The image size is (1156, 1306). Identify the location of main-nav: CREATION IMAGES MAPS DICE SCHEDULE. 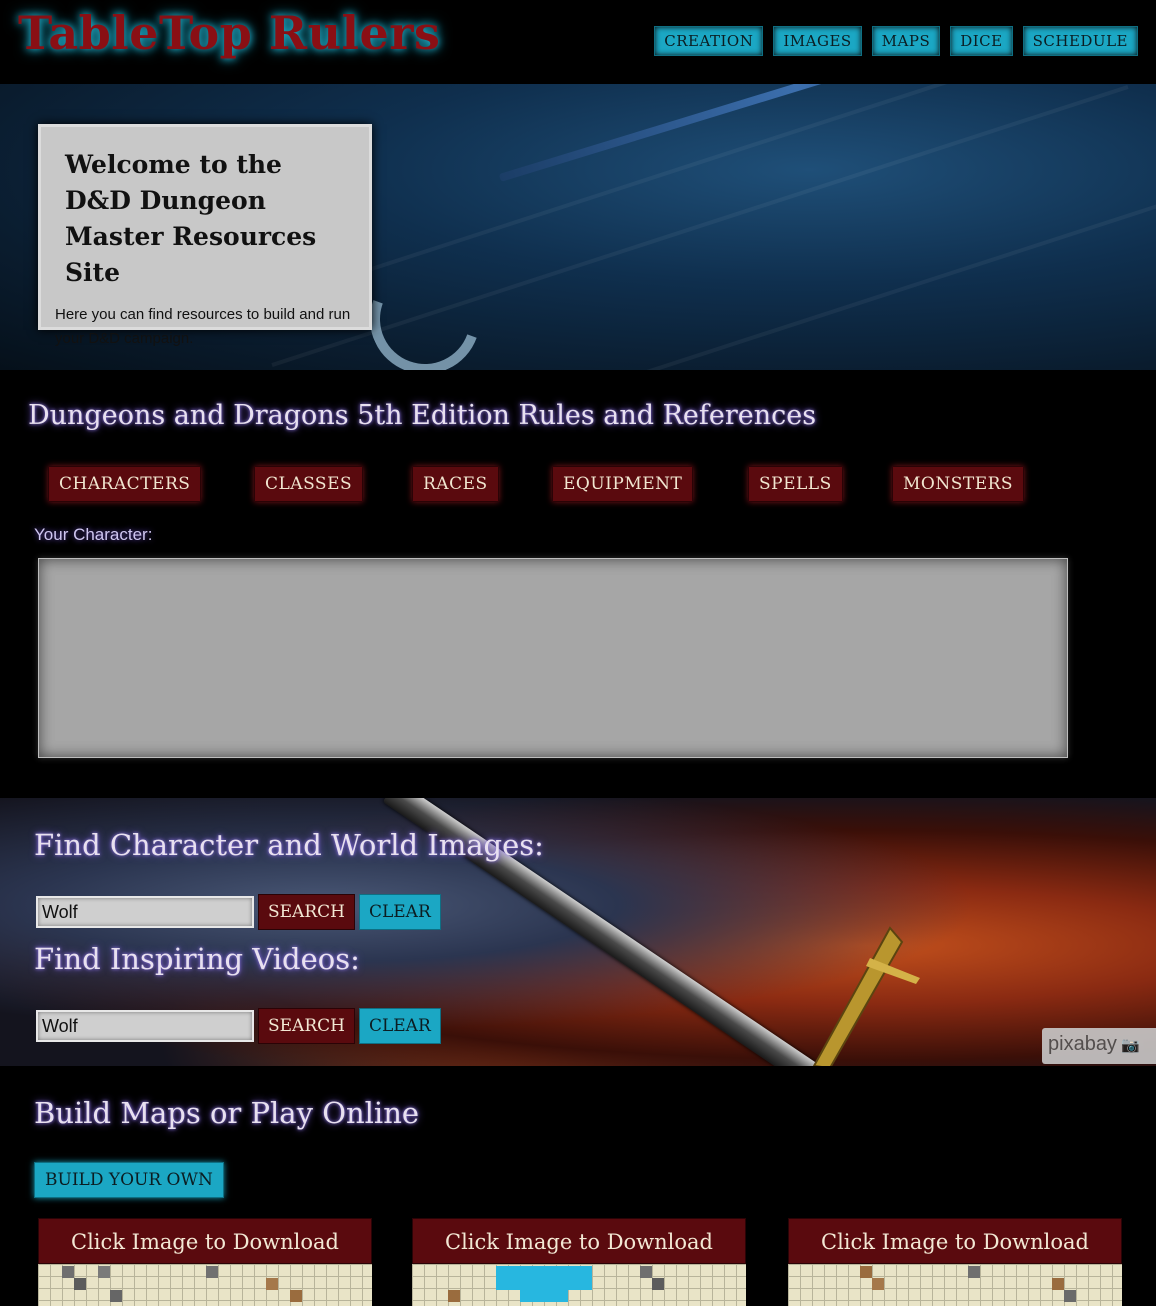
(896, 41).